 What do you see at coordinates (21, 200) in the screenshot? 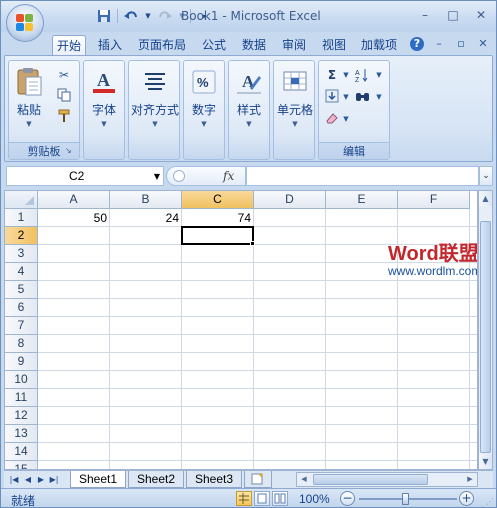
I see `select-all-corner` at bounding box center [21, 200].